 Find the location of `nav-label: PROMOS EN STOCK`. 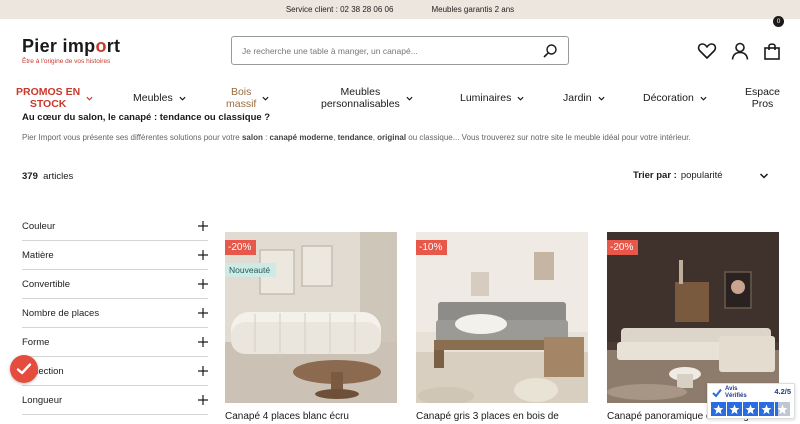

nav-label: PROMOS EN STOCK is located at coordinates (48, 98).